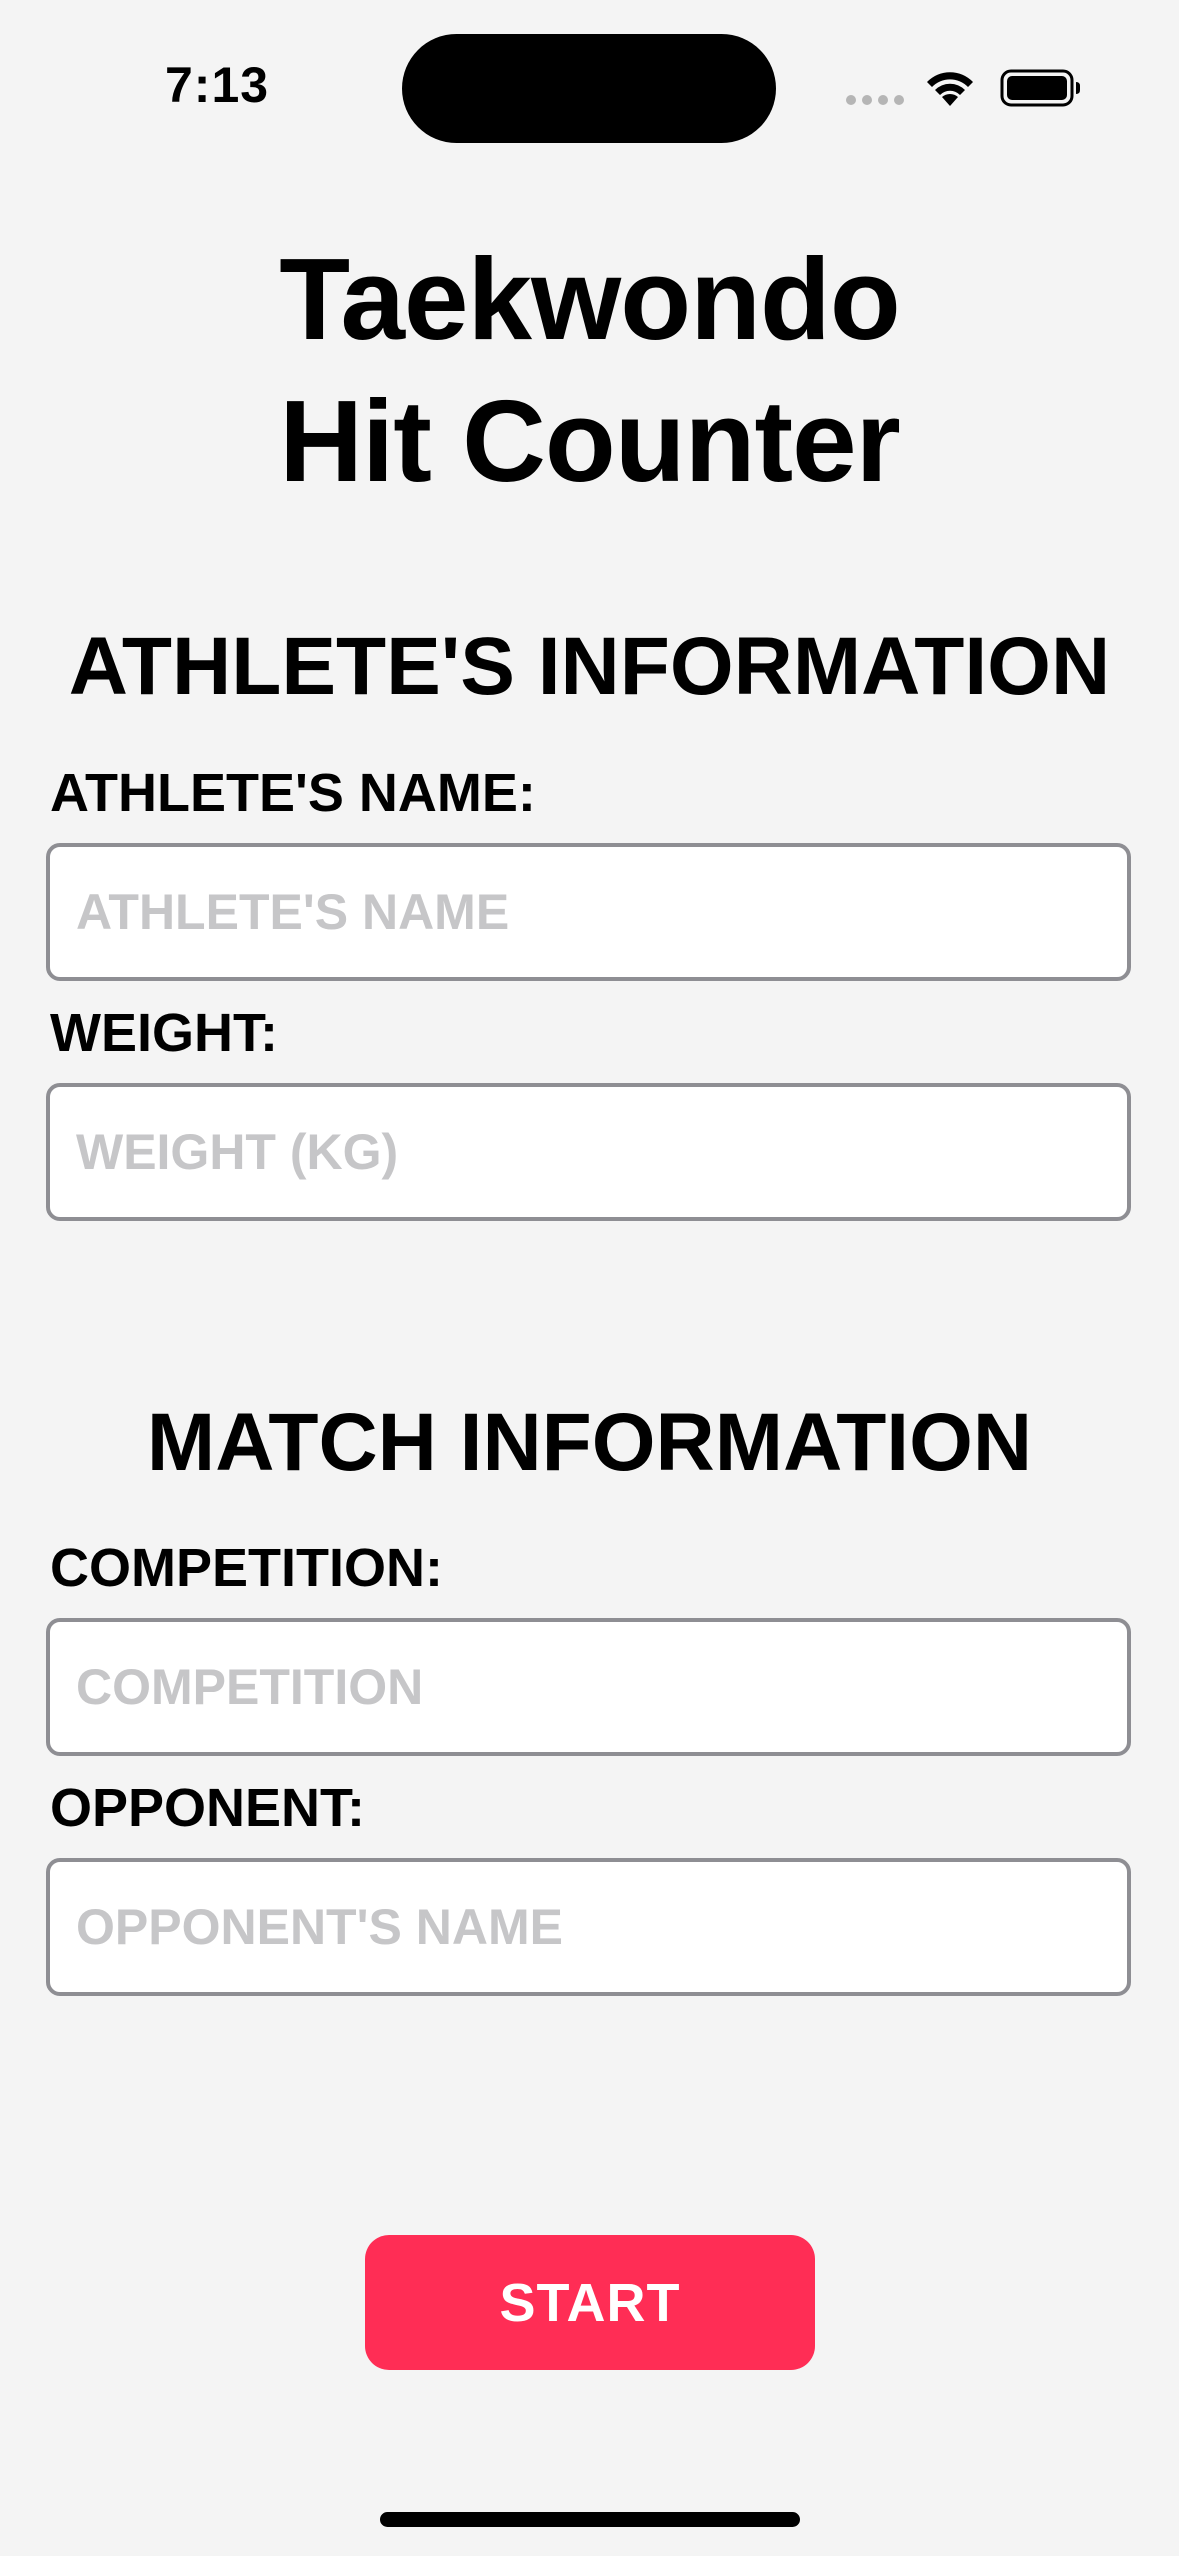 Image resolution: width=1179 pixels, height=2556 pixels. I want to click on athlete-name-label: ATHLETE'S NAME:, so click(293, 793).